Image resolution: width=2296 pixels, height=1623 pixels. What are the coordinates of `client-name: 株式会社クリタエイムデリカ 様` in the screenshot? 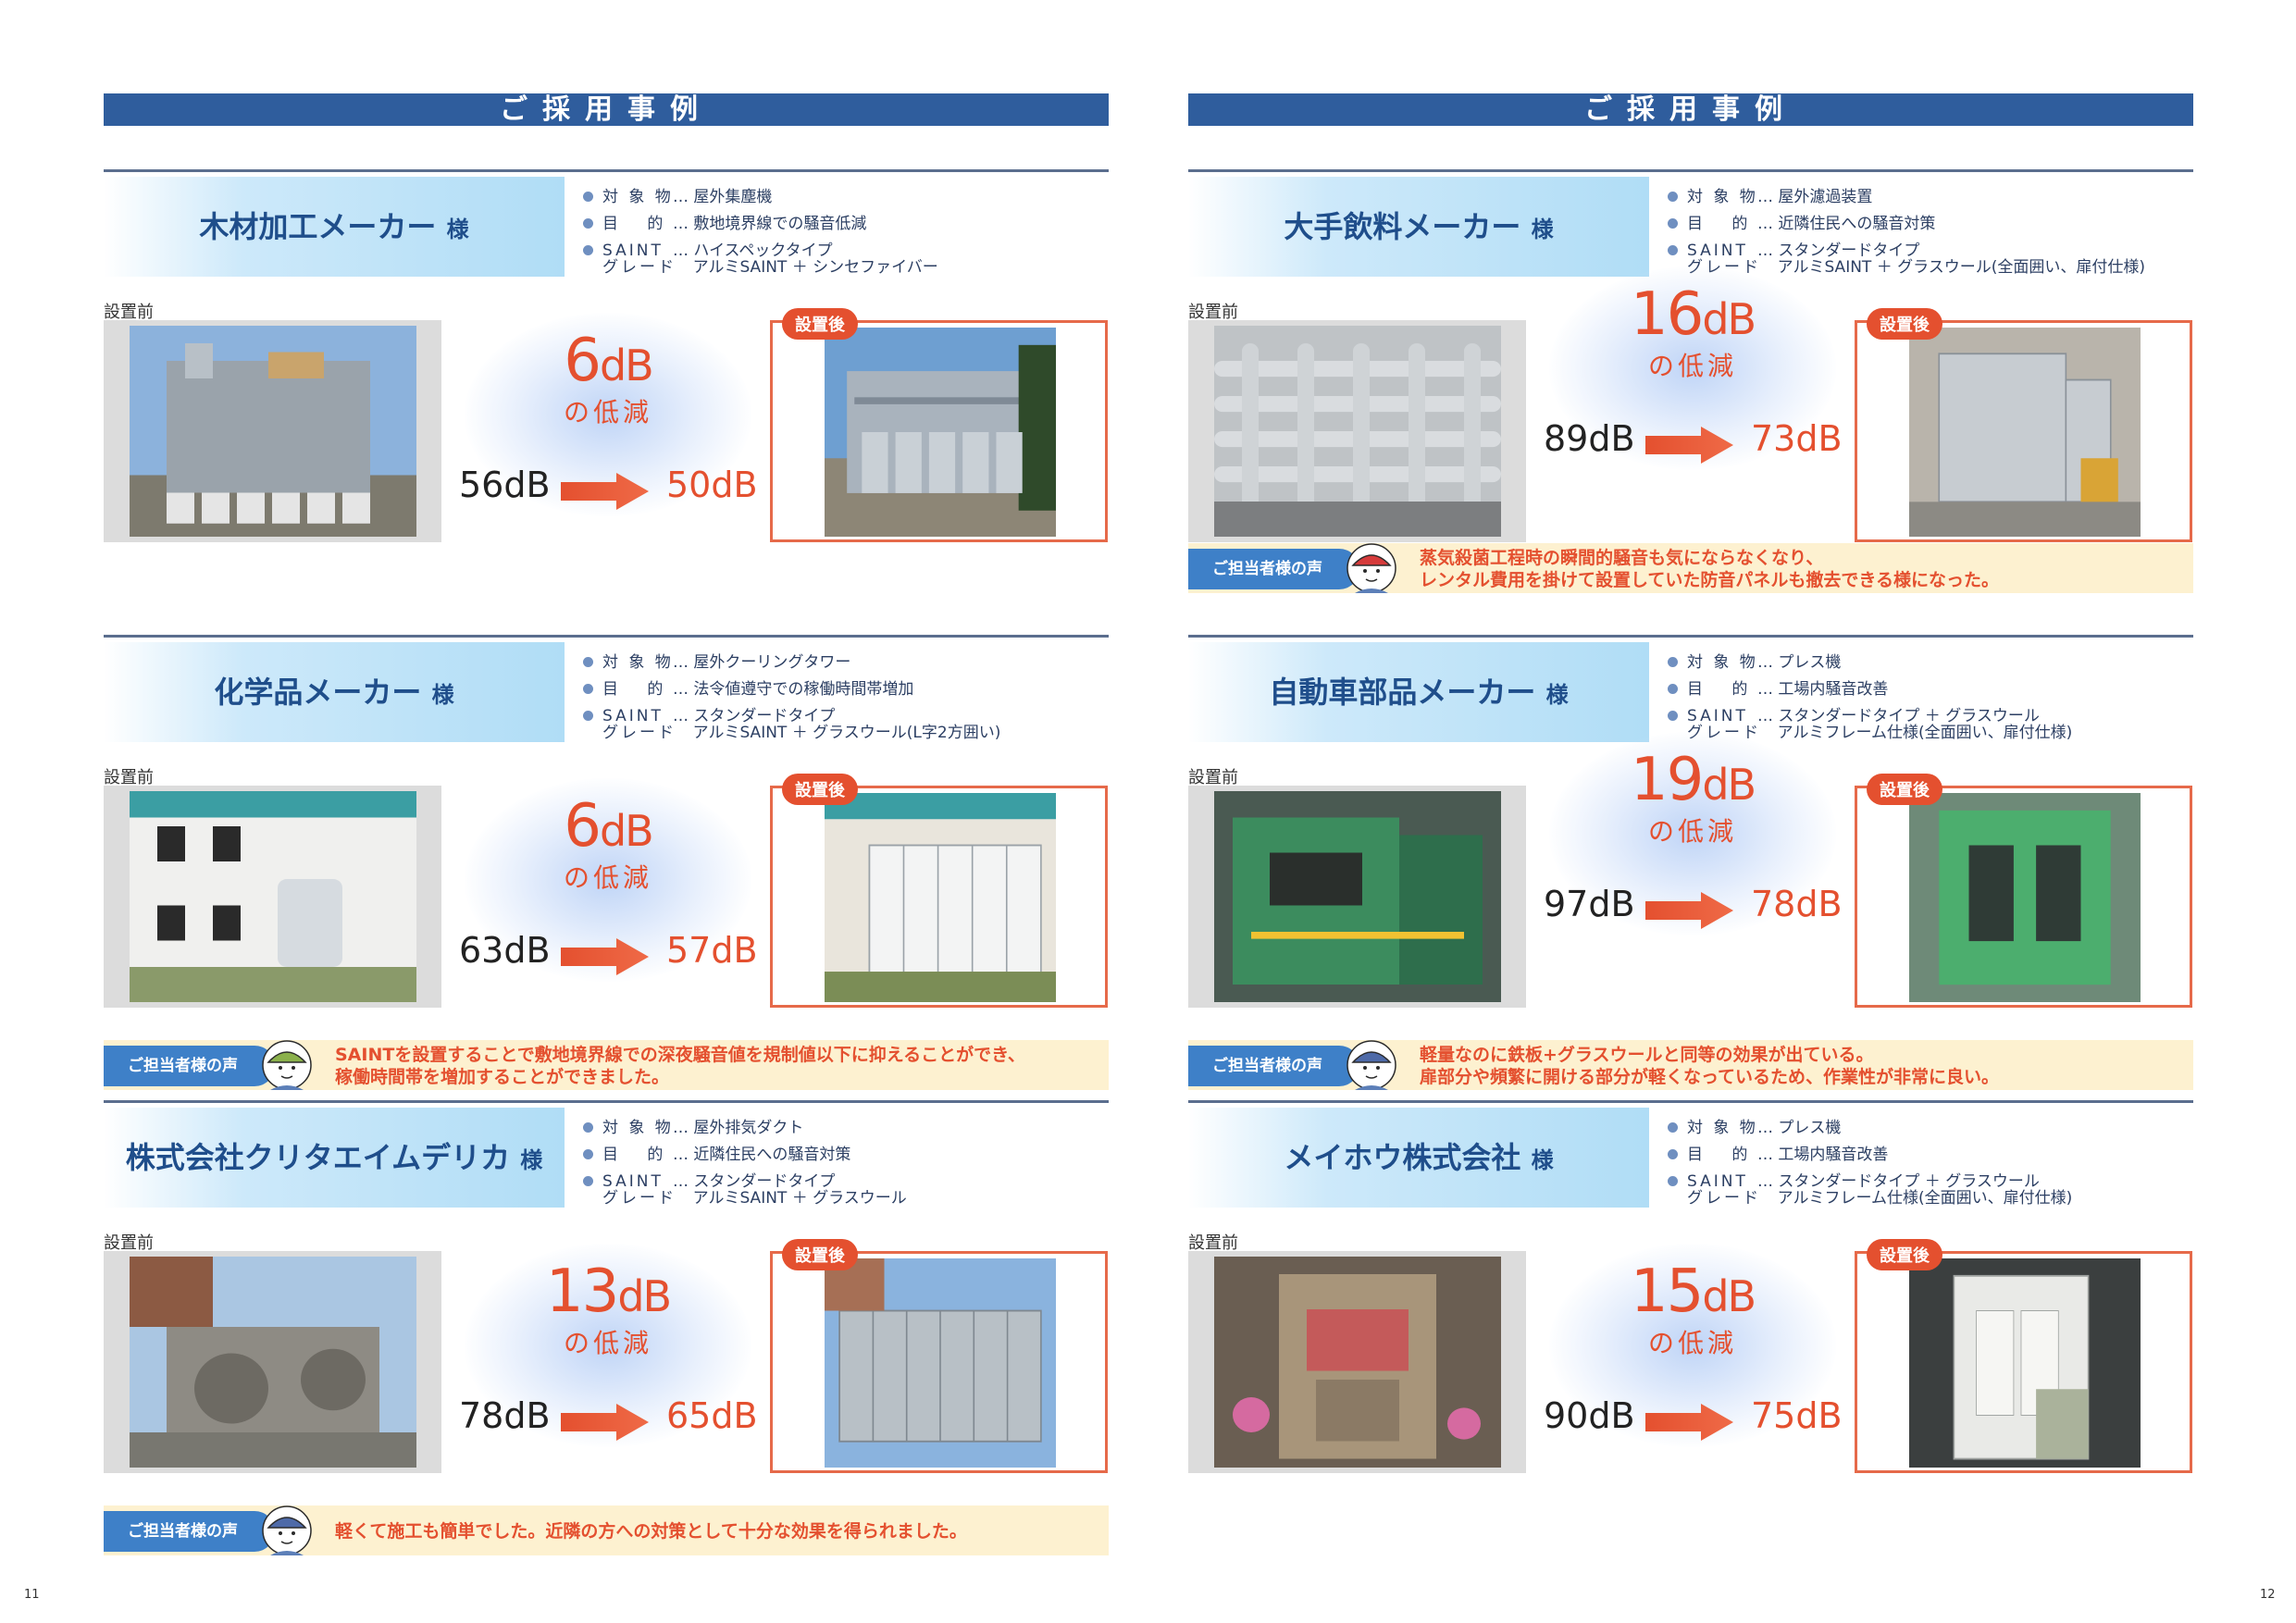 It's located at (334, 1157).